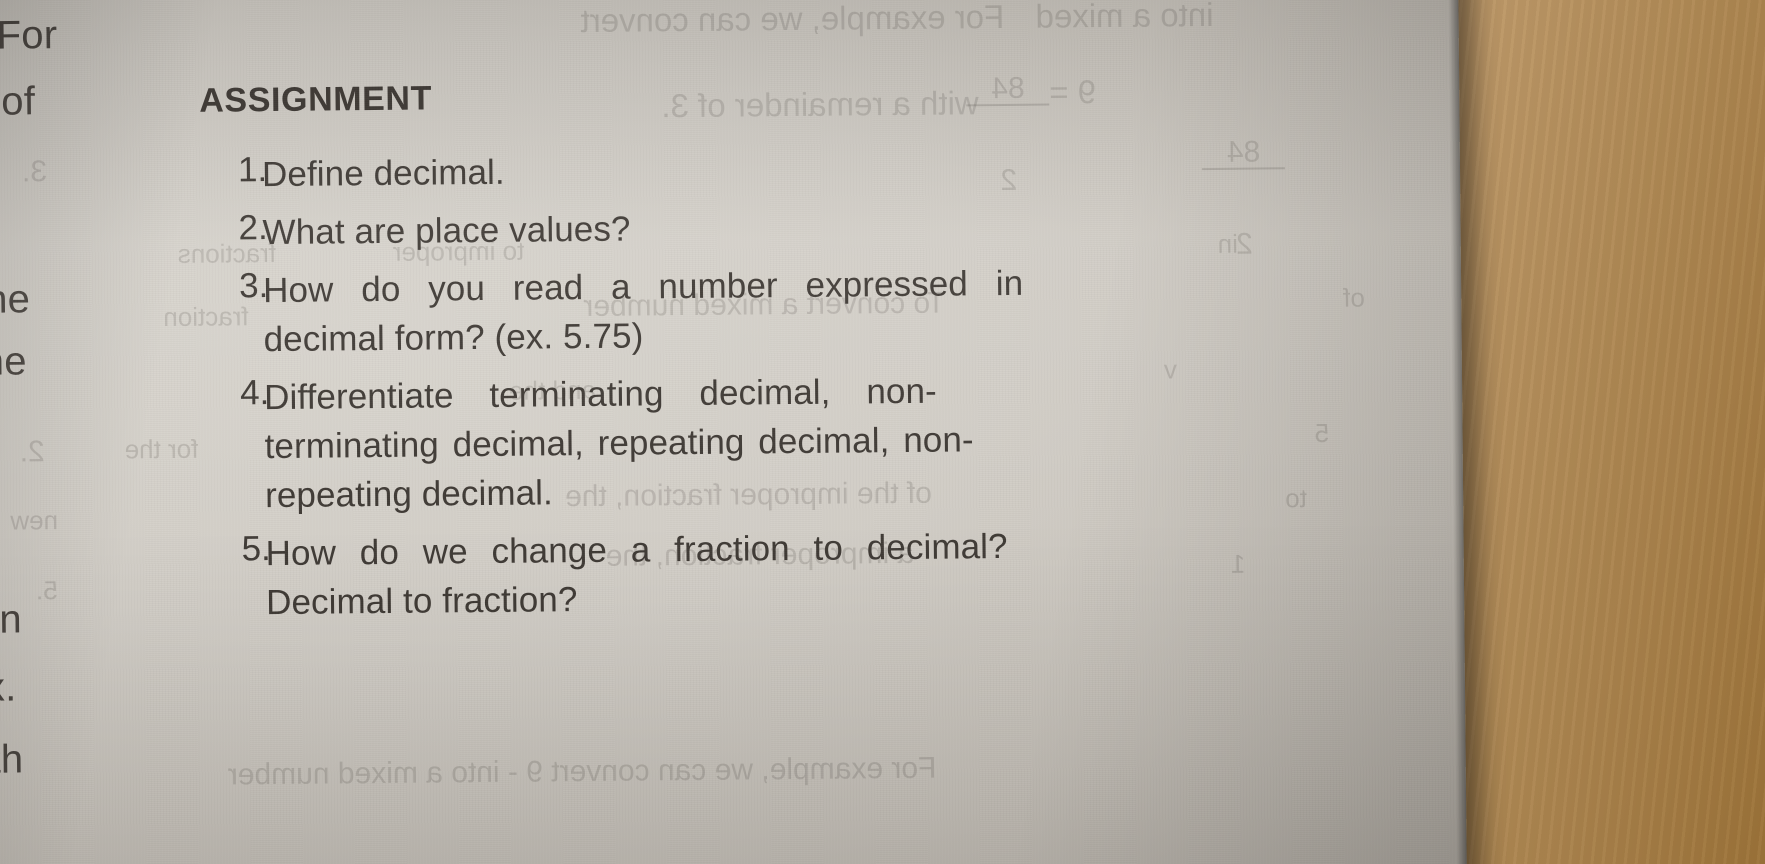 The height and width of the screenshot is (864, 1765). What do you see at coordinates (421, 601) in the screenshot?
I see `question-line: Decimal to fraction?` at bounding box center [421, 601].